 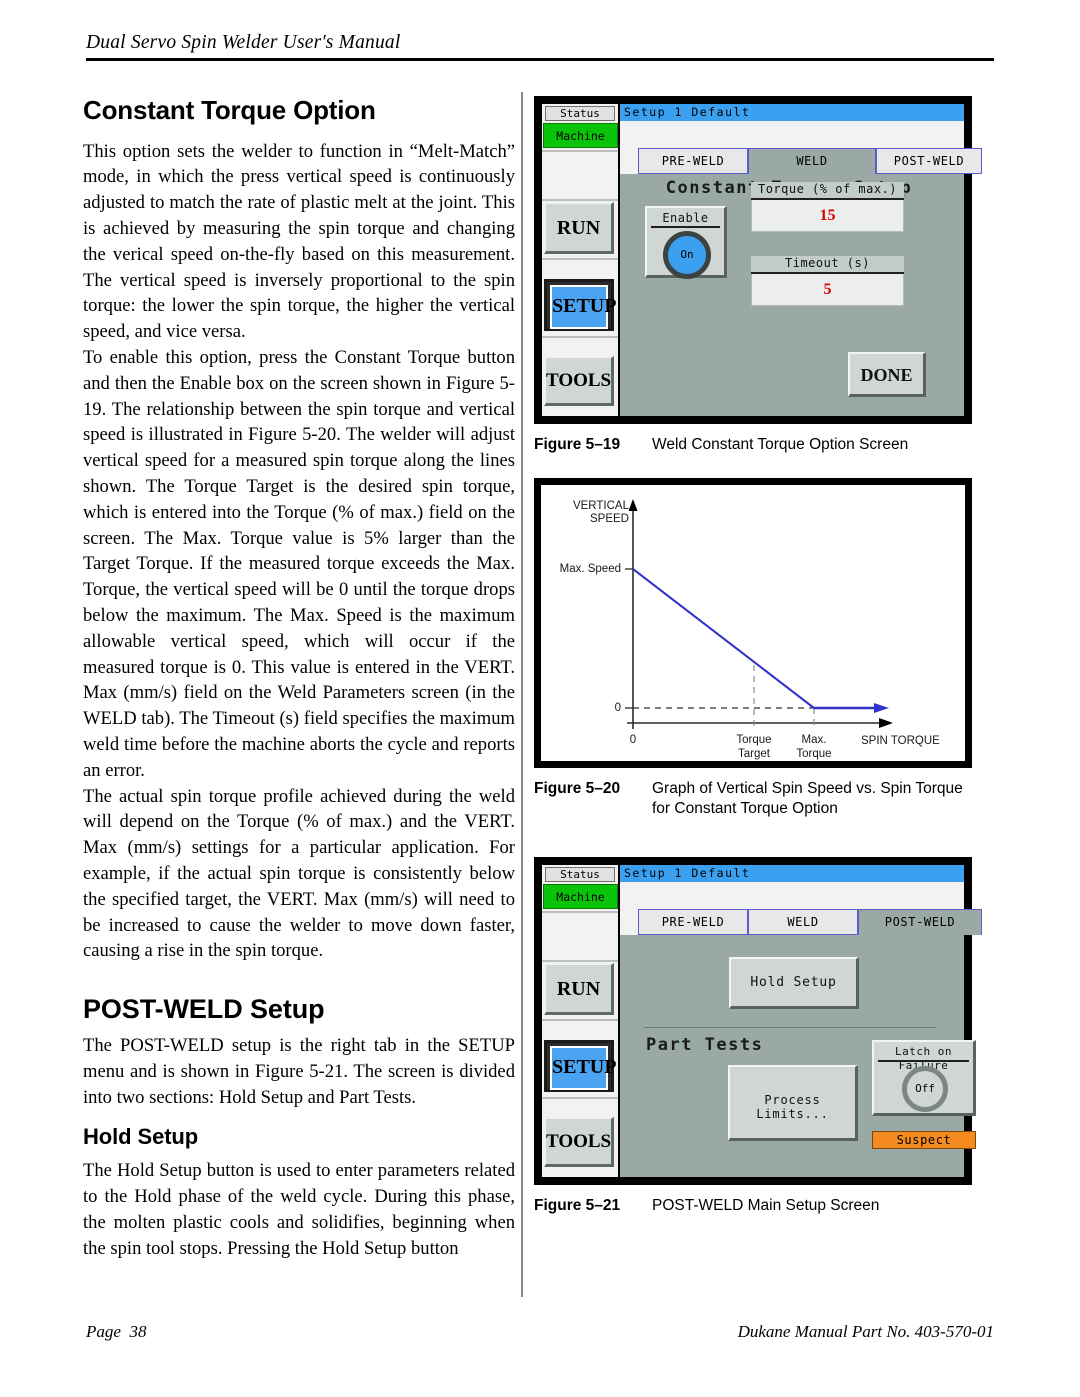 What do you see at coordinates (827, 216) in the screenshot?
I see `torque-field-value: 15` at bounding box center [827, 216].